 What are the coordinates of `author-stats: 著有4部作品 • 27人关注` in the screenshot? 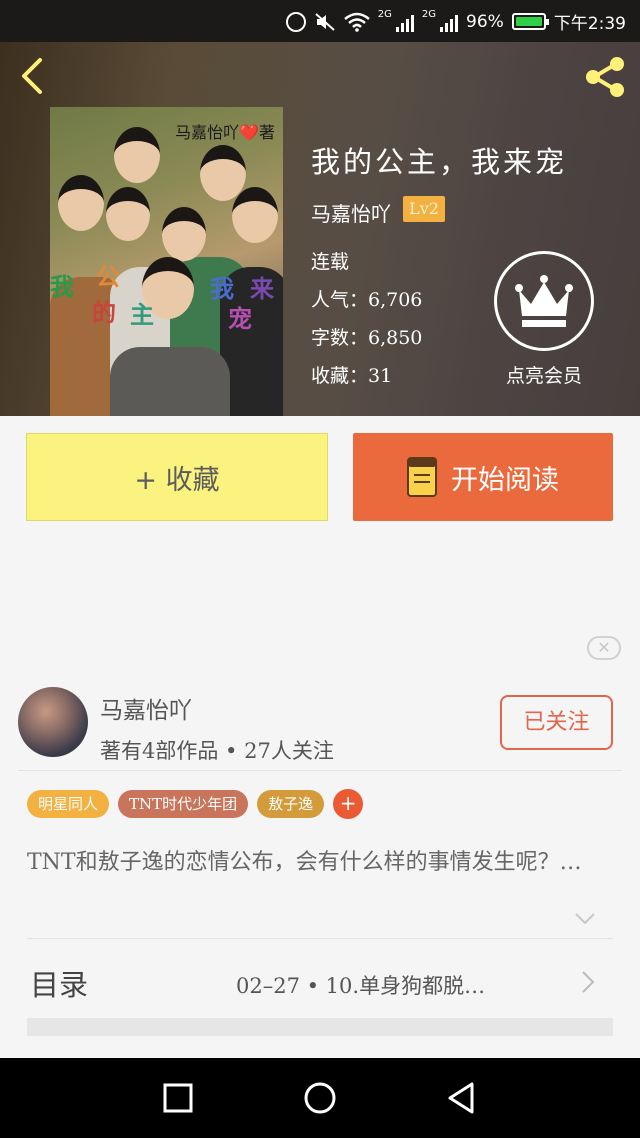 It's located at (217, 751).